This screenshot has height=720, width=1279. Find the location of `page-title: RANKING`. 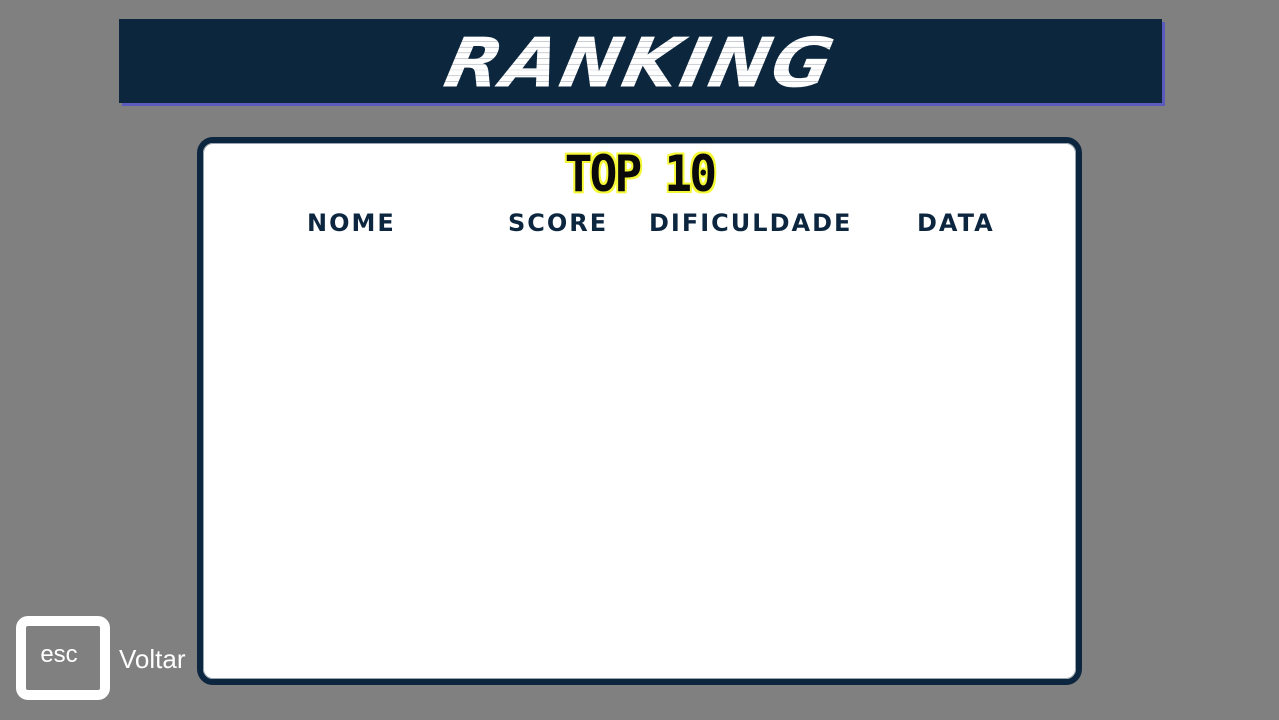

page-title: RANKING is located at coordinates (640, 63).